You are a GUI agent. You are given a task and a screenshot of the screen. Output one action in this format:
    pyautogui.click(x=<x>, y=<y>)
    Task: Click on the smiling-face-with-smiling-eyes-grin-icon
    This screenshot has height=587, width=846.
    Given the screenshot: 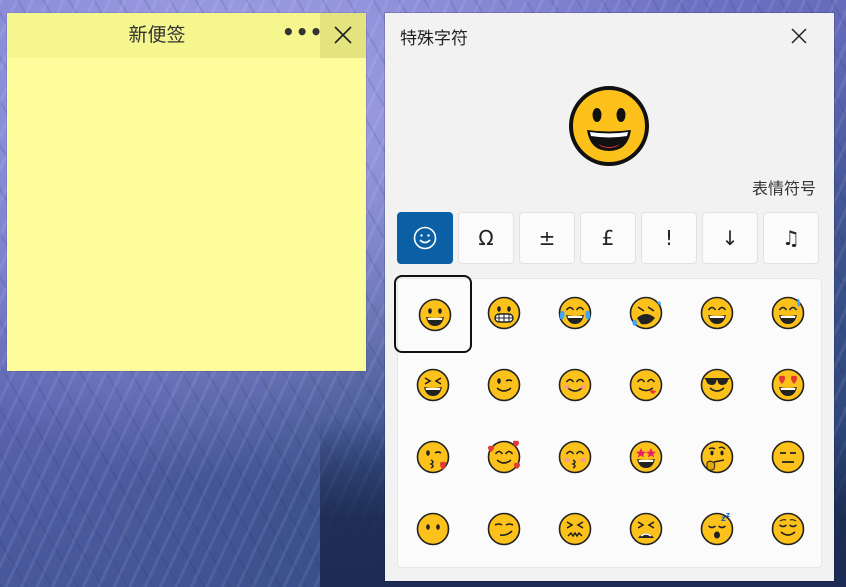 What is the action you would take?
    pyautogui.click(x=717, y=313)
    